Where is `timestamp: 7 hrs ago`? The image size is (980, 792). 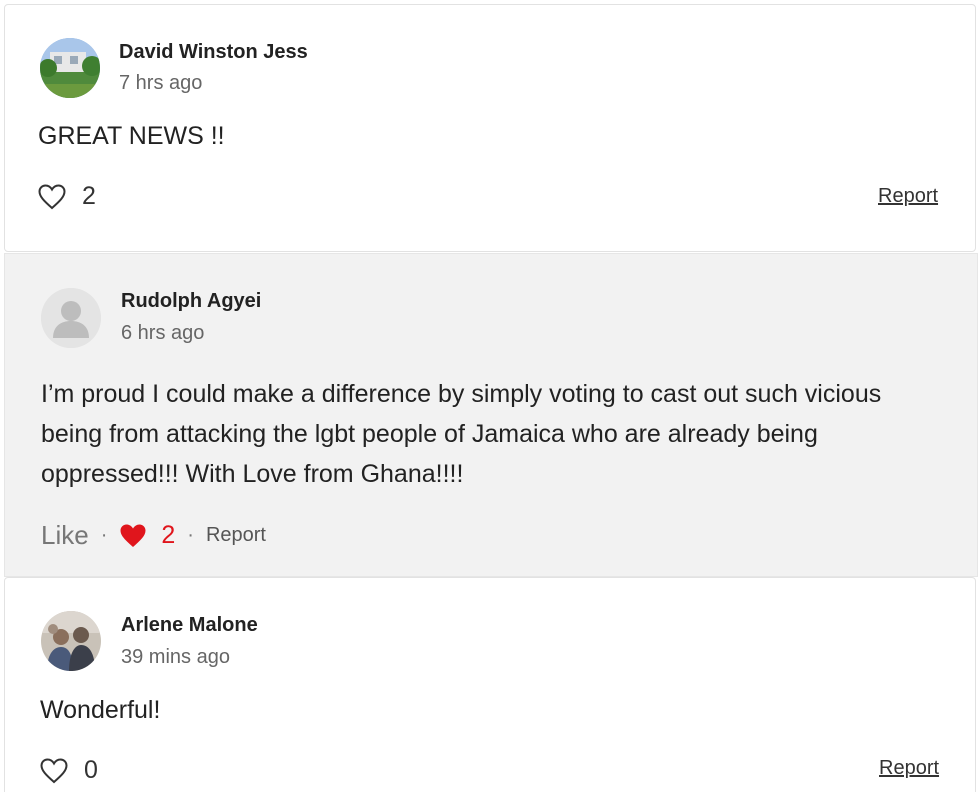
timestamp: 7 hrs ago is located at coordinates (161, 83).